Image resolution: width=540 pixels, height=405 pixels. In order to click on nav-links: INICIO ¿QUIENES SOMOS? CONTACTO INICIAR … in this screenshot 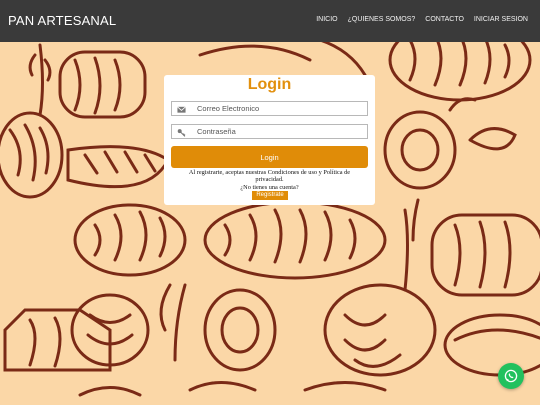, I will do `click(422, 19)`.